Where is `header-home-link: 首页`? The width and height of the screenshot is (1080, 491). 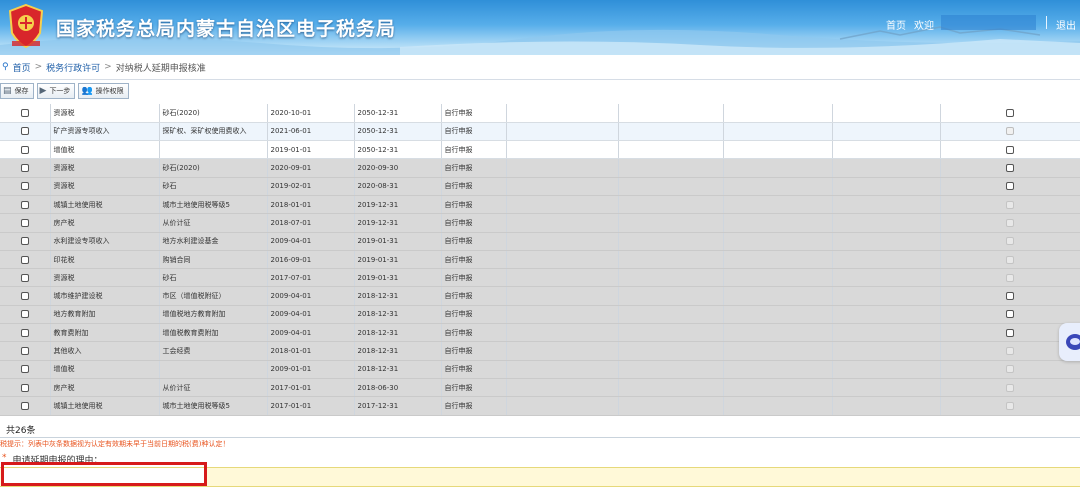 header-home-link: 首页 is located at coordinates (896, 24).